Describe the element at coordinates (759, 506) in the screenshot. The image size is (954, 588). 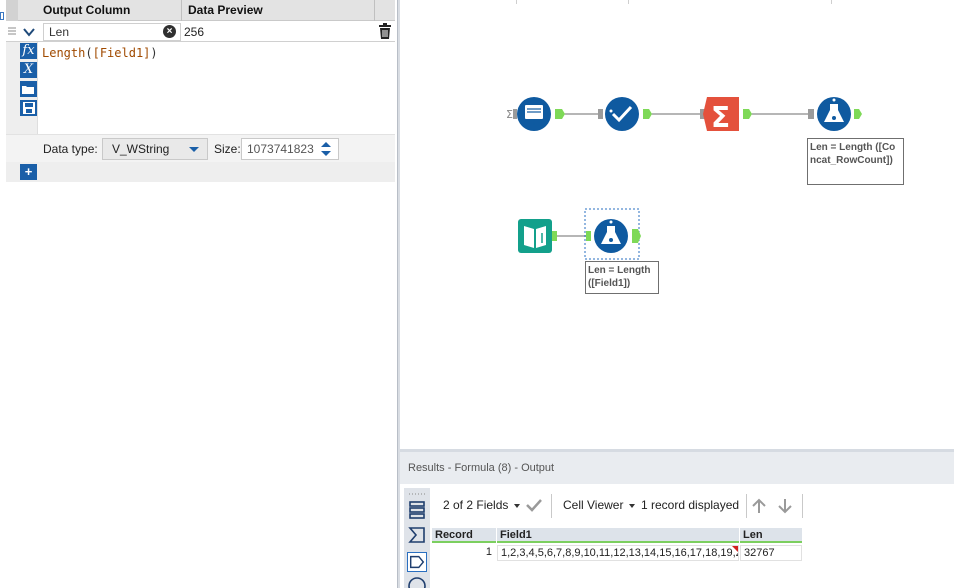
I see `arrow-up-icon` at that location.